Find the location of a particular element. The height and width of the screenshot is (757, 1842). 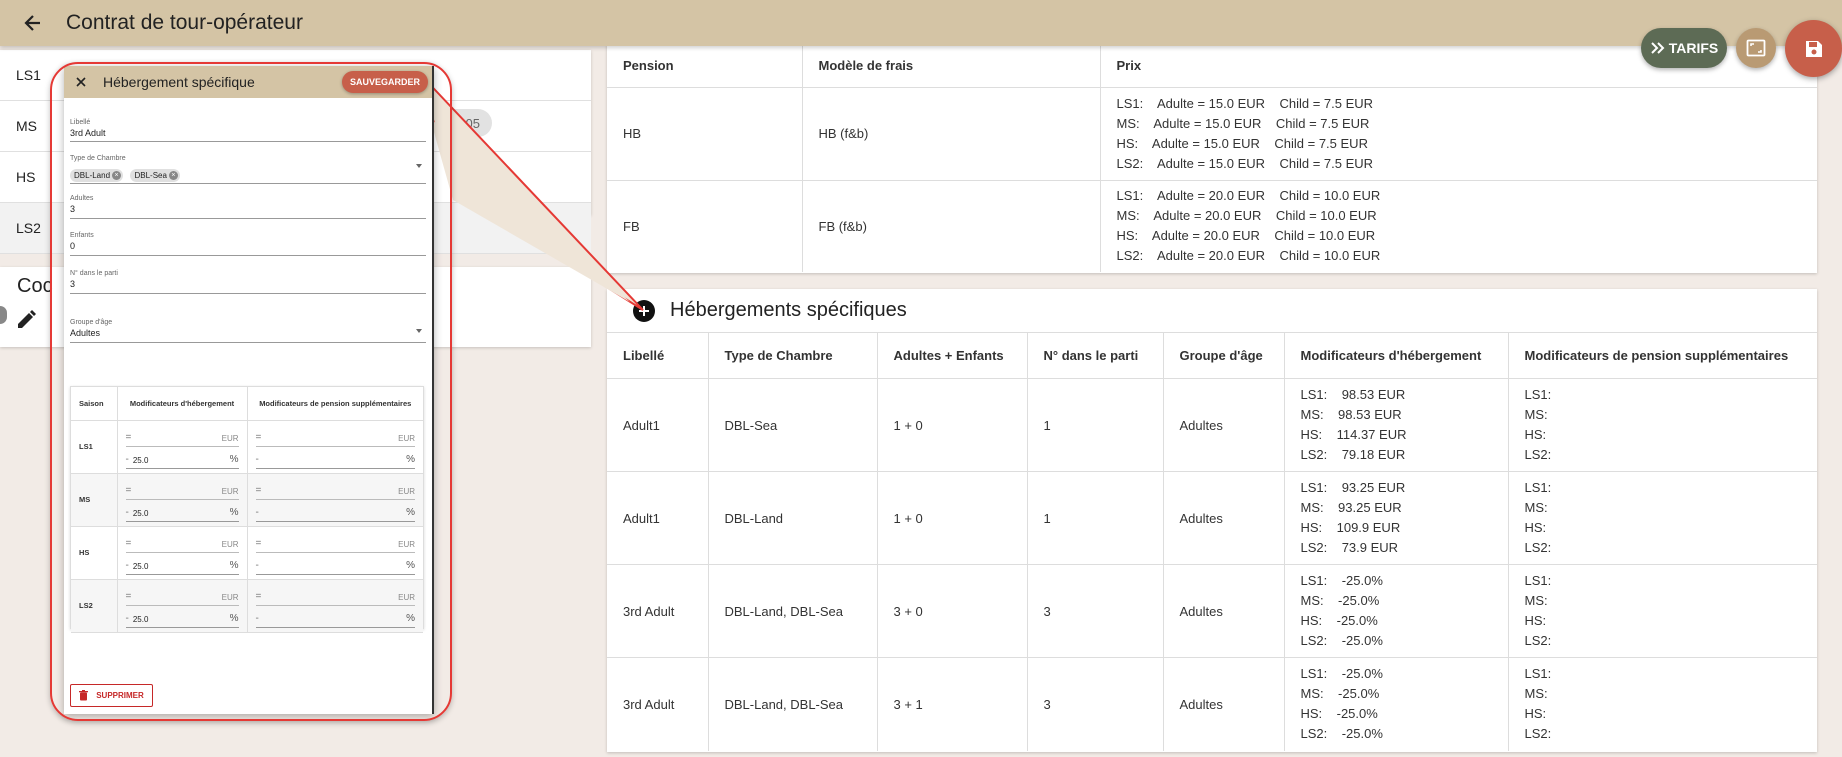

tarifs-button: TARIFS is located at coordinates (1684, 48).